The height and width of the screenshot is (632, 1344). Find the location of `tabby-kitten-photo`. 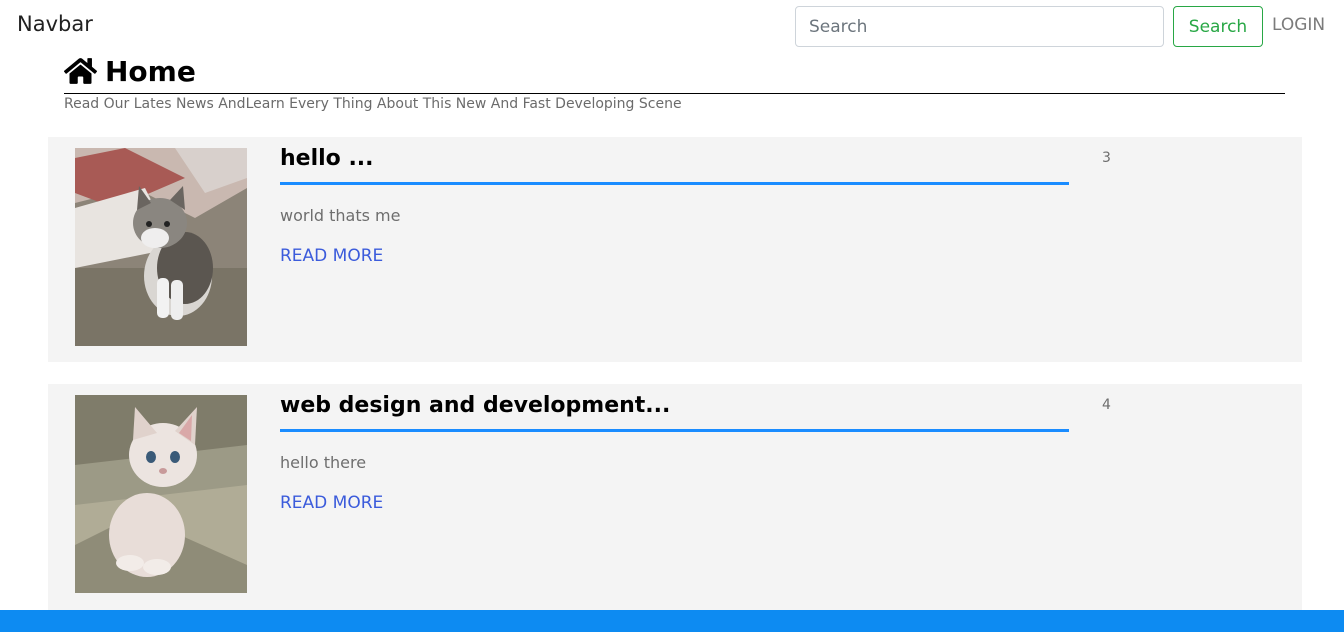

tabby-kitten-photo is located at coordinates (161, 247).